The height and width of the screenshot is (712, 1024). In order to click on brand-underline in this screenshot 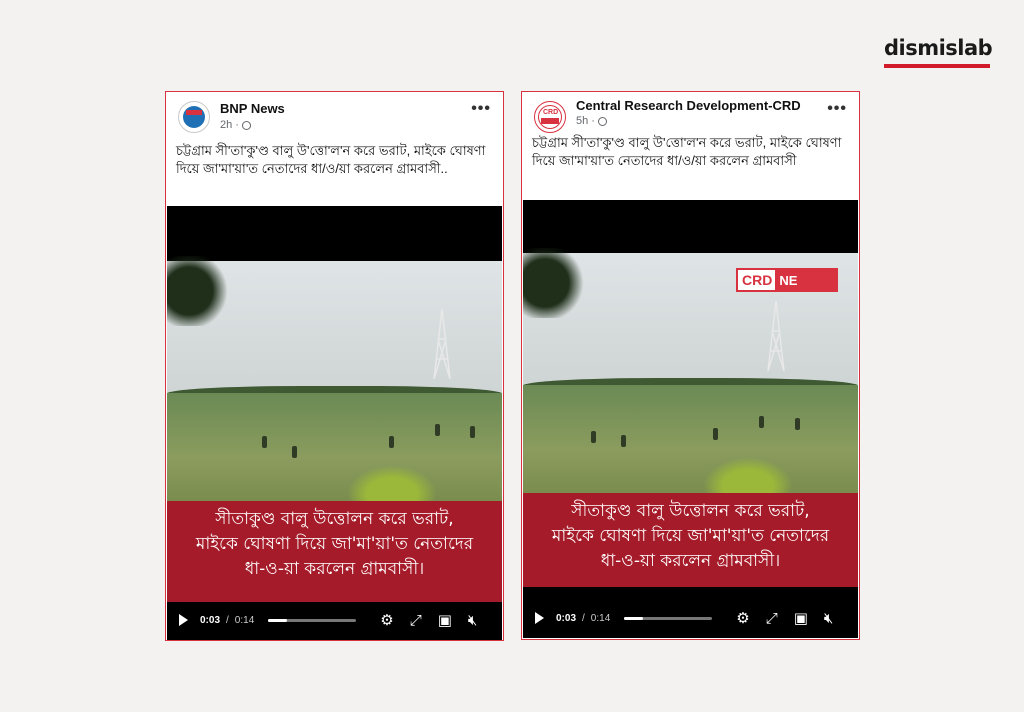, I will do `click(937, 66)`.